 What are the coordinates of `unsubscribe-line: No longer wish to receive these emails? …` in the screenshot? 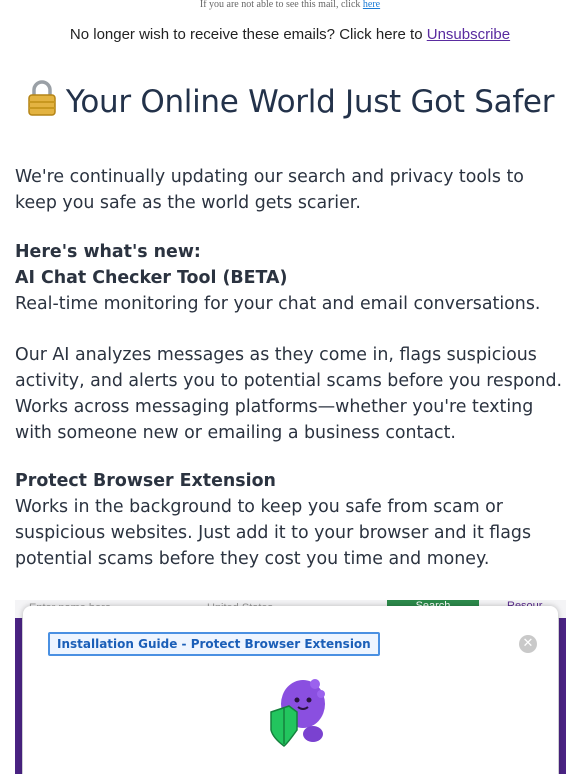 It's located at (290, 34).